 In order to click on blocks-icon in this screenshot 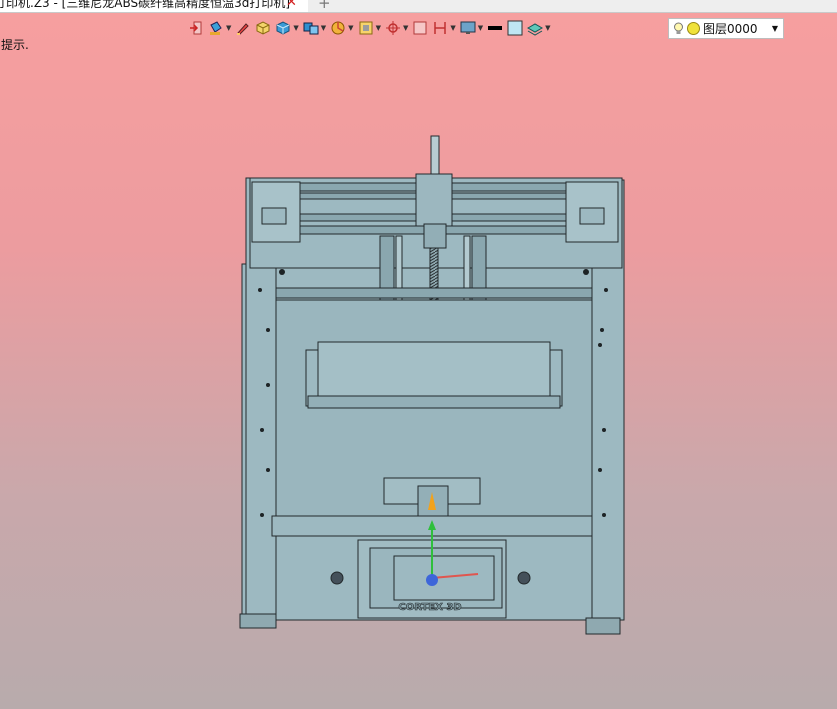, I will do `click(311, 28)`.